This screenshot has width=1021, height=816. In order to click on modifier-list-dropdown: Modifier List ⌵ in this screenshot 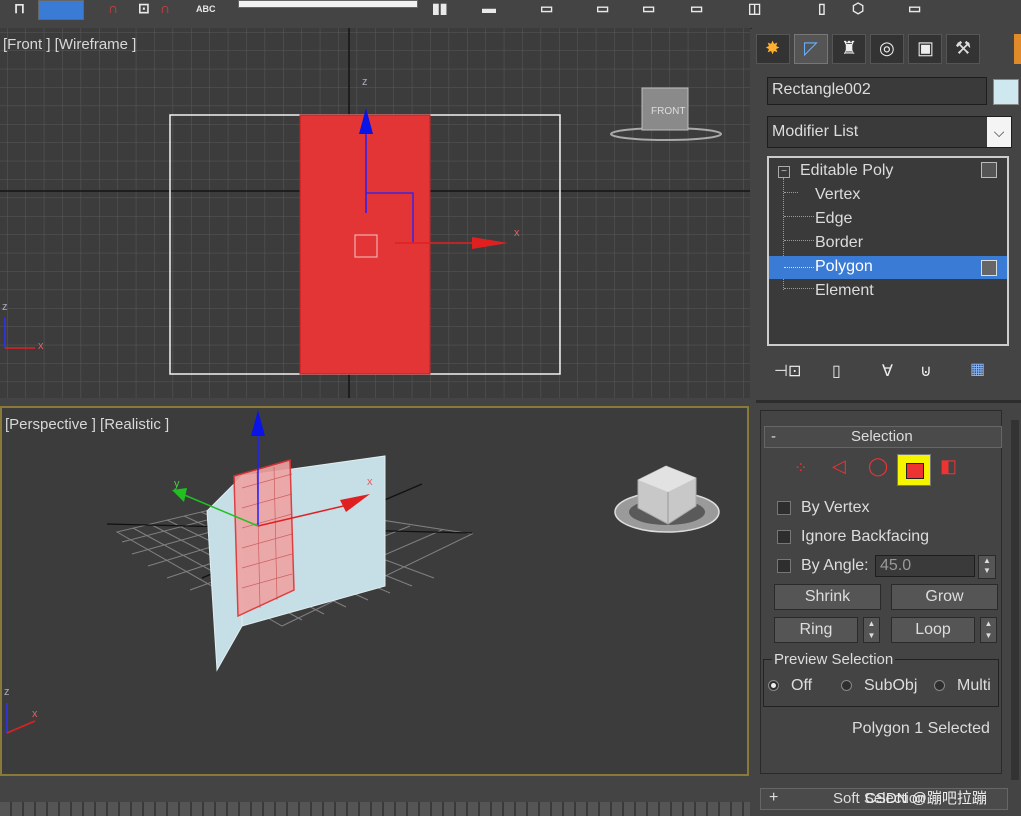, I will do `click(889, 132)`.